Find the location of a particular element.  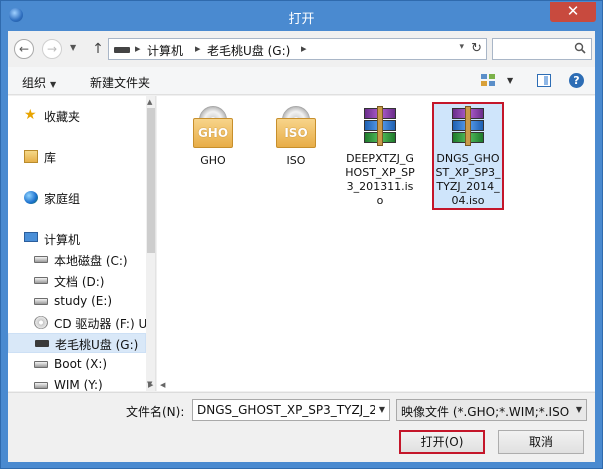

navigation-bar: ← → ▼ ↑ ▸ 计算机 ▸ 老毛桃U盘 (G:) ▸ ▾ ↻ is located at coordinates (301, 49).